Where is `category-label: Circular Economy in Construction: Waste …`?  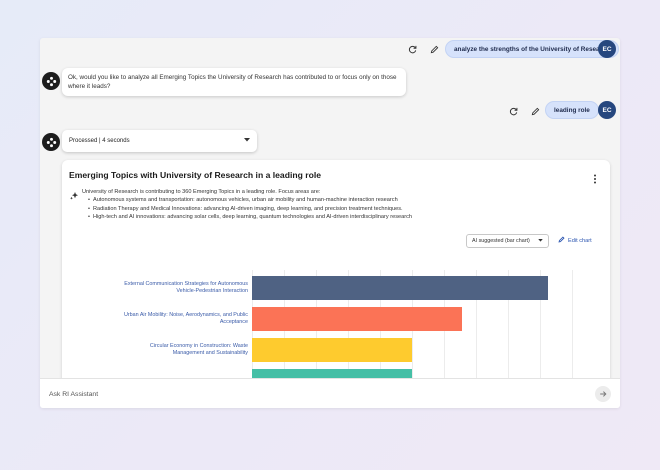 category-label: Circular Economy in Construction: Waste … is located at coordinates (198, 349).